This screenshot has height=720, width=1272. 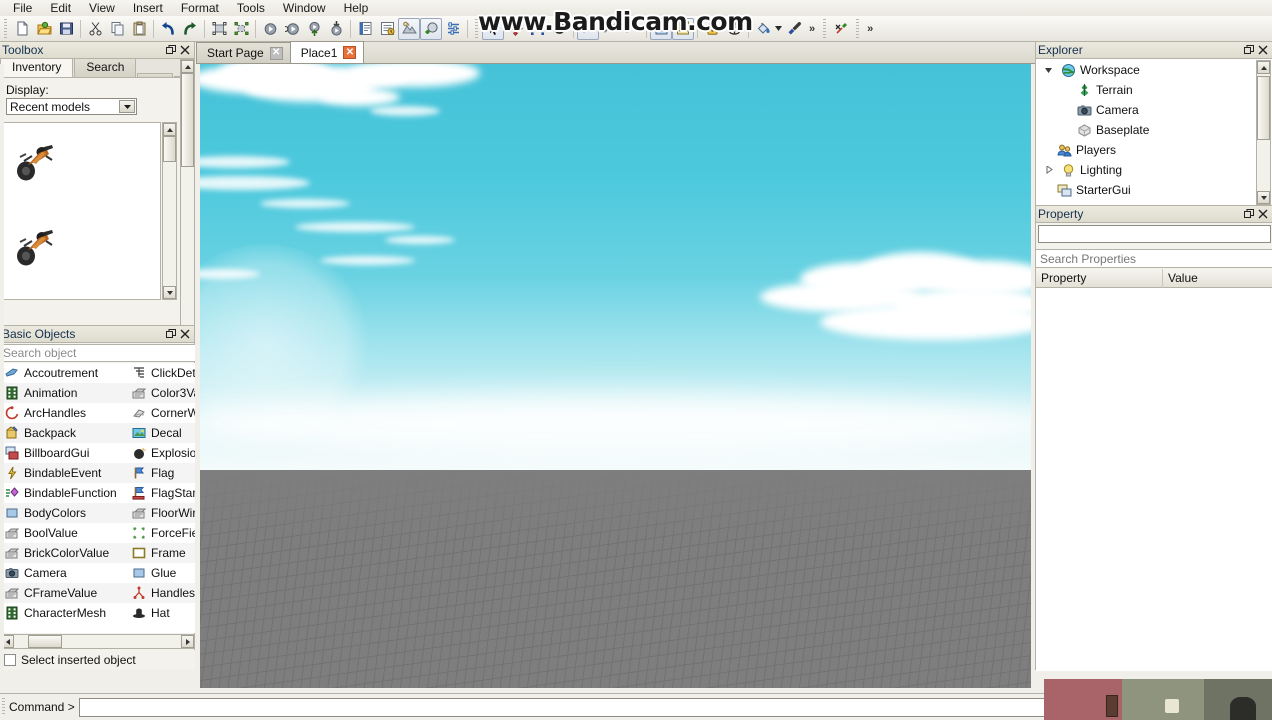 What do you see at coordinates (161, 533) in the screenshot?
I see `list-item: ForceFiel` at bounding box center [161, 533].